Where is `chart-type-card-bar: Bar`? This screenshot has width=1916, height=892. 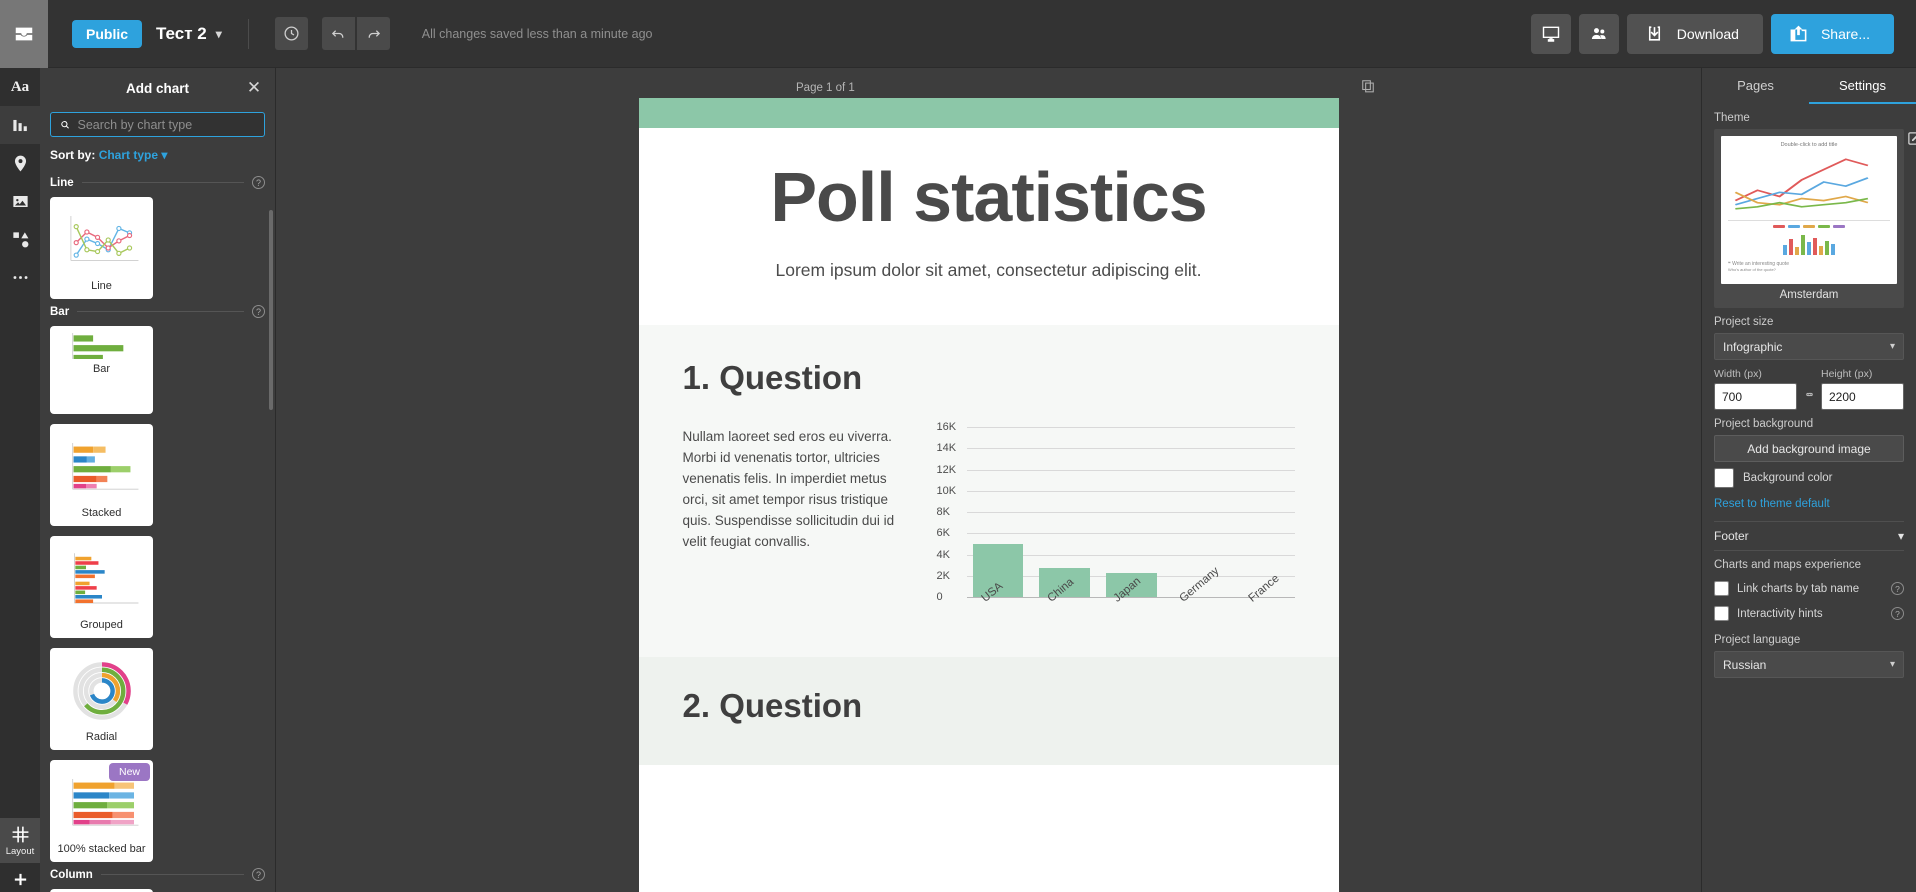
chart-type-card-bar: Bar is located at coordinates (101, 370).